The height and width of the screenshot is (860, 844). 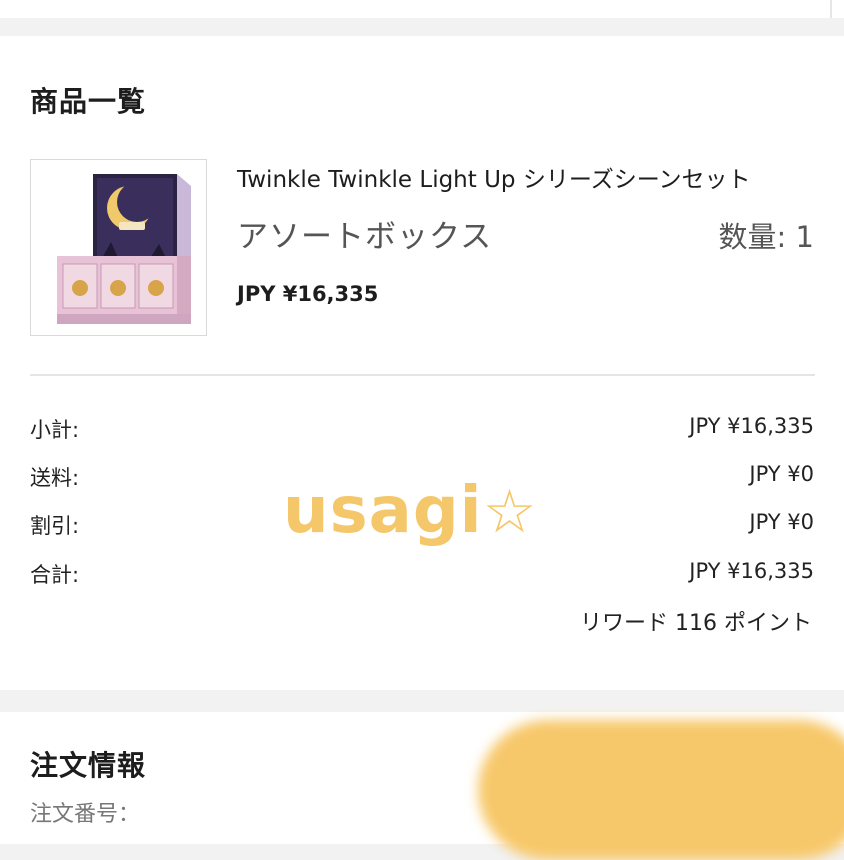 I want to click on summary-label: 送料:, so click(x=55, y=478).